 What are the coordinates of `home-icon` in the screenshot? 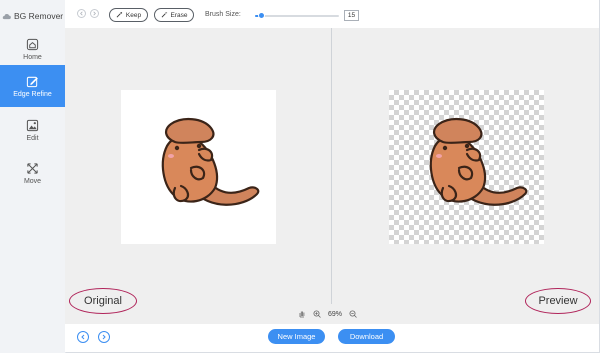 It's located at (32, 44).